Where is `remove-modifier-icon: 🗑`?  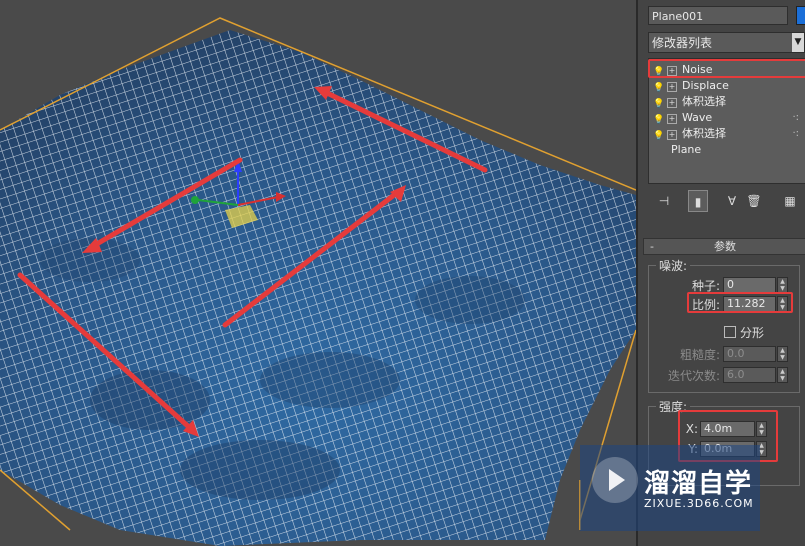
remove-modifier-icon: 🗑 is located at coordinates (754, 201).